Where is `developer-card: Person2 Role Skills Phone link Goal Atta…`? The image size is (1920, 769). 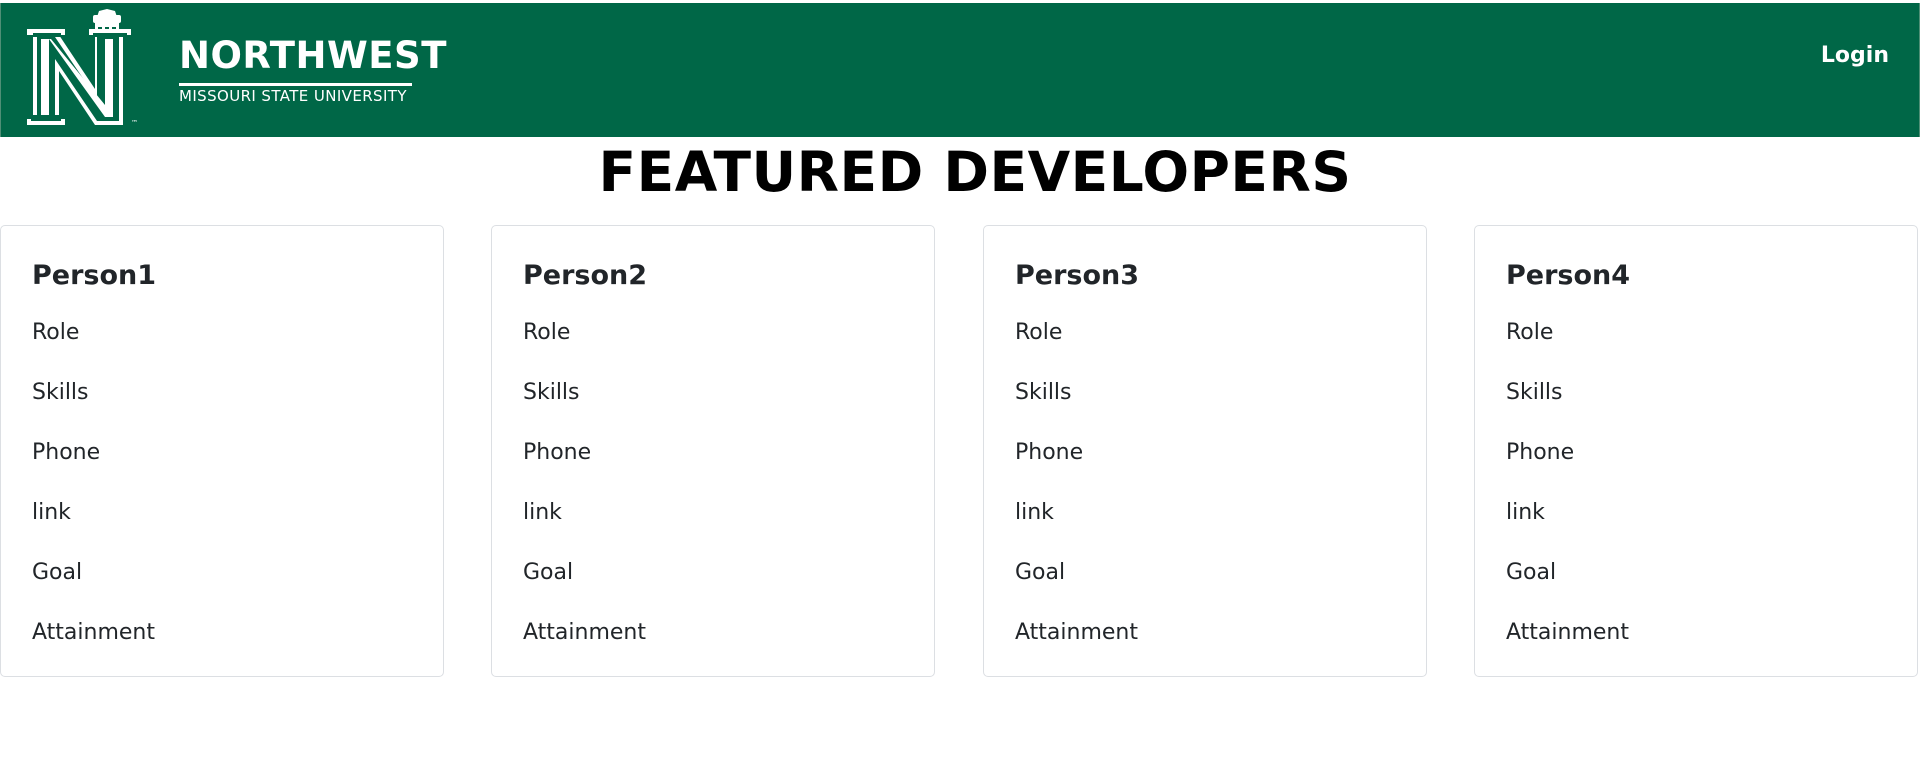
developer-card: Person2 Role Skills Phone link Goal Atta… is located at coordinates (713, 451).